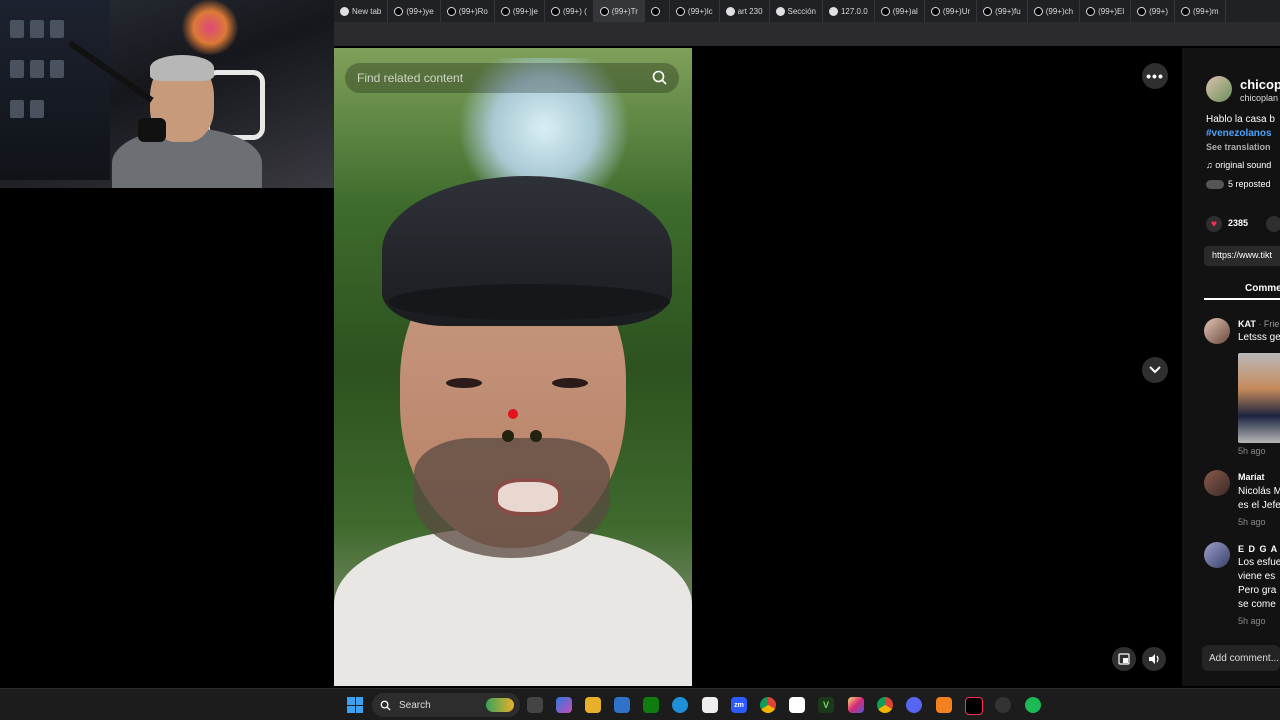  I want to click on cloudflare-icon, so click(944, 705).